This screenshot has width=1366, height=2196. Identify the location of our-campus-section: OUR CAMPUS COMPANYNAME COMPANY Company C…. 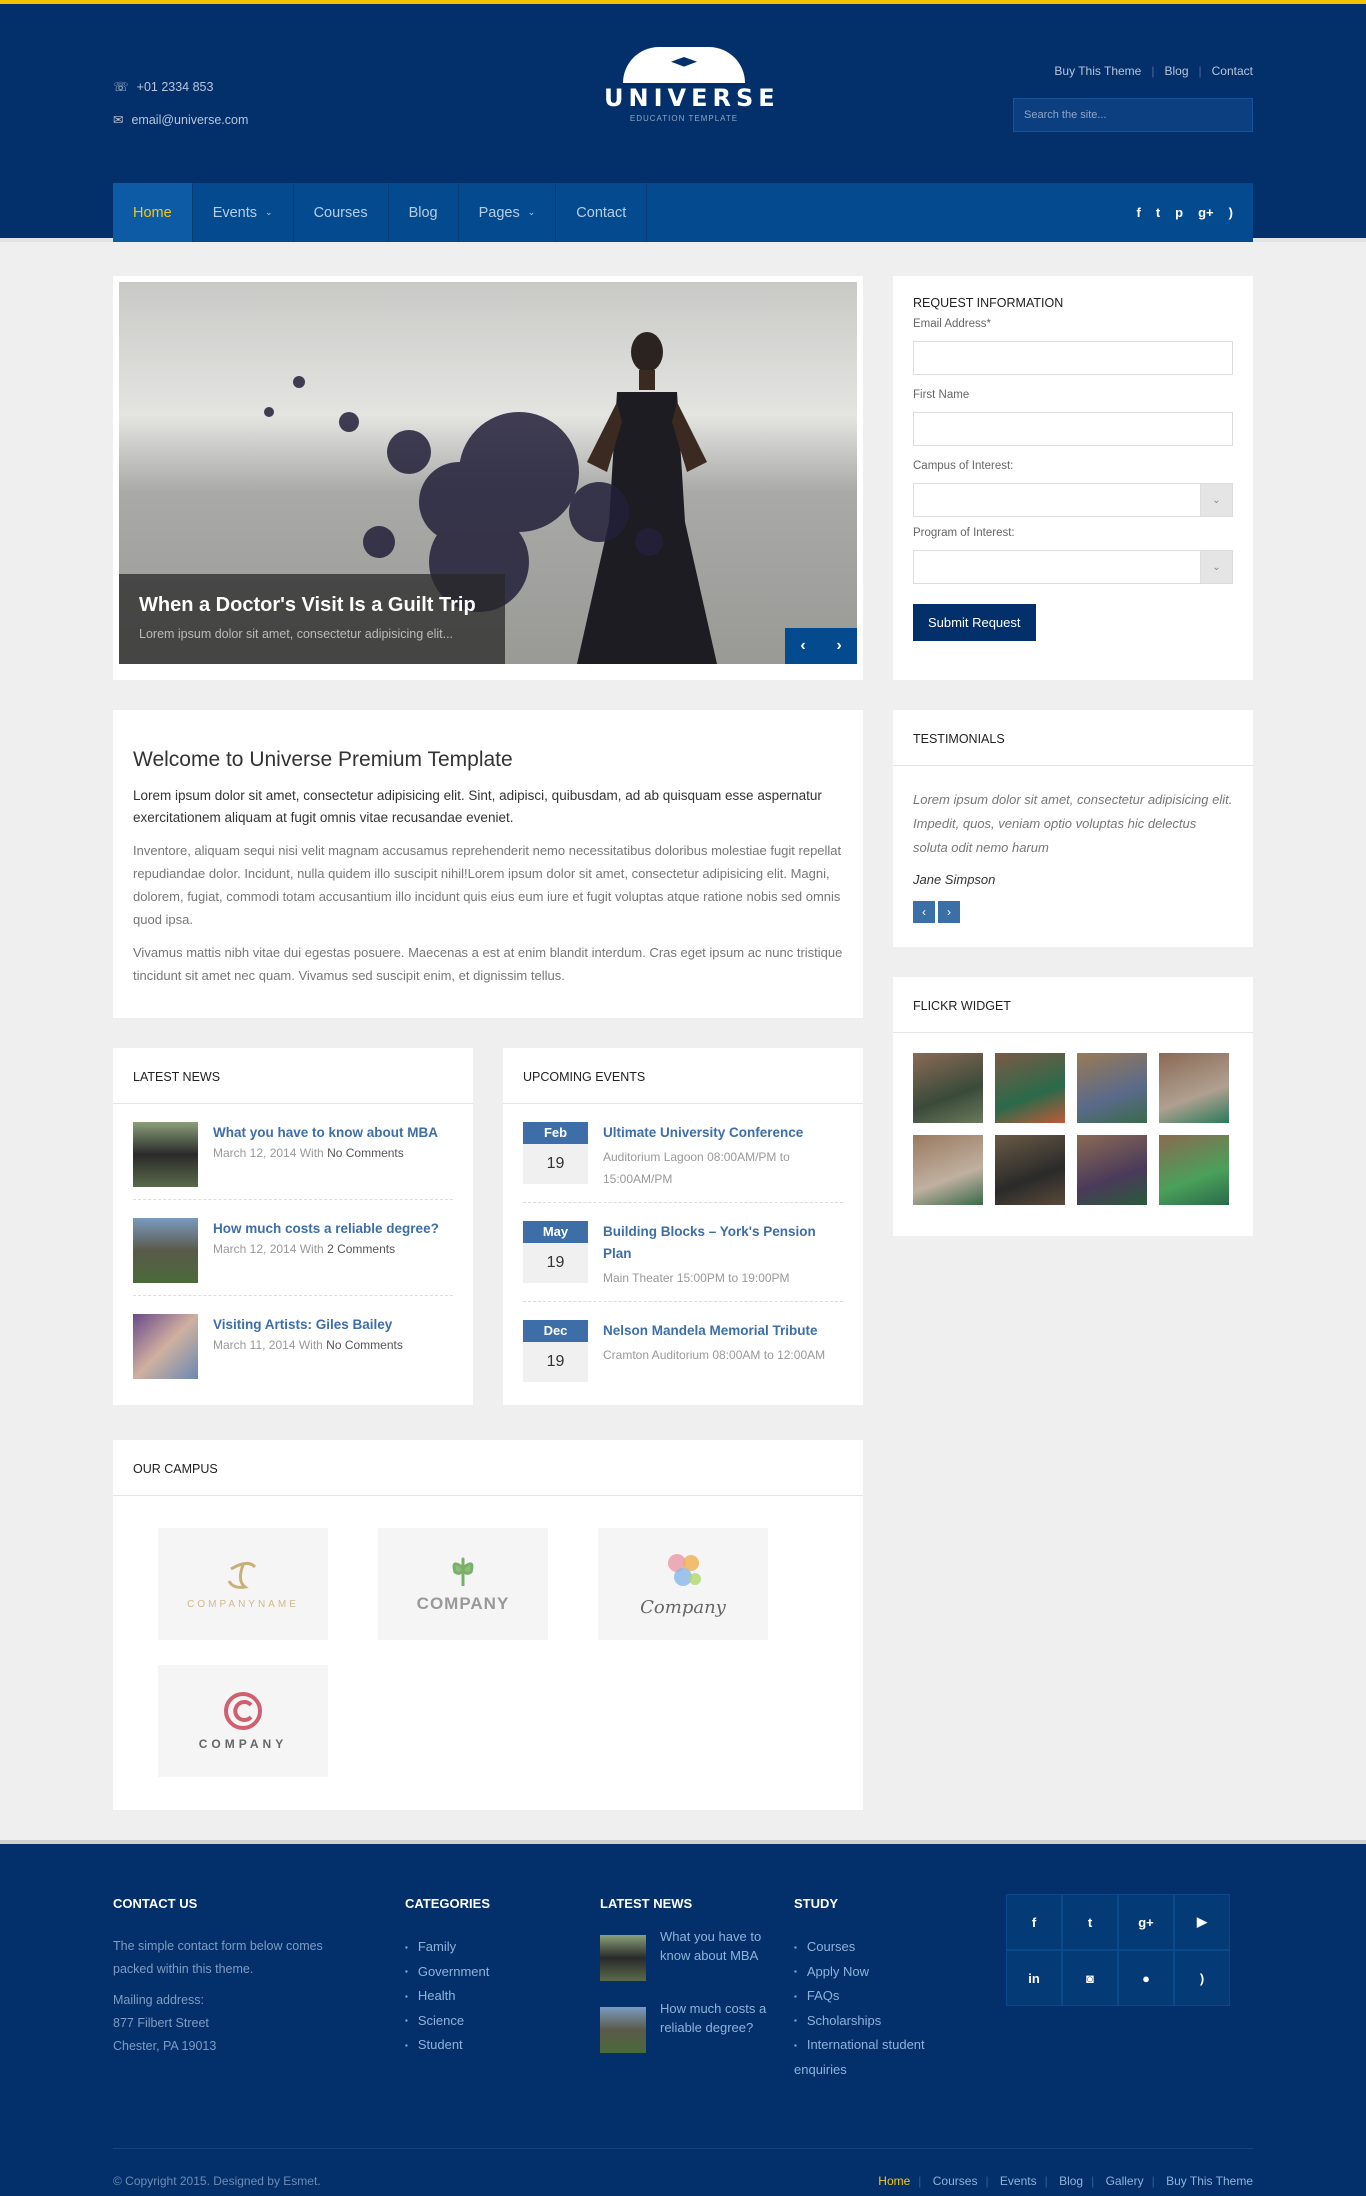
(488, 1625).